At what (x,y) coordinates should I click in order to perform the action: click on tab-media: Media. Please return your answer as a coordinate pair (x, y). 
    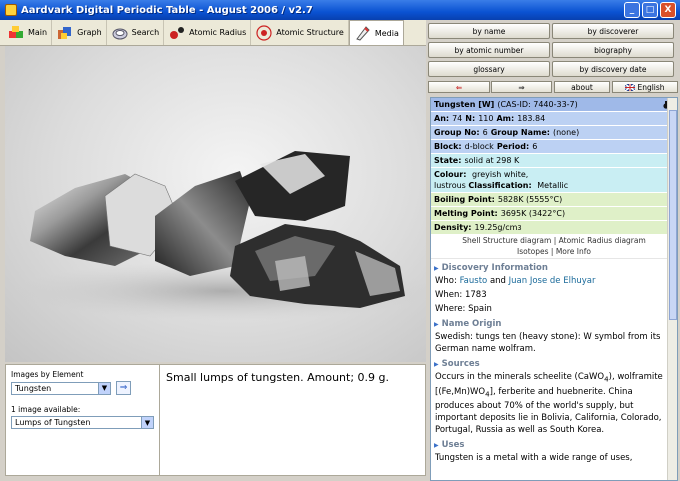
    Looking at the image, I should click on (376, 32).